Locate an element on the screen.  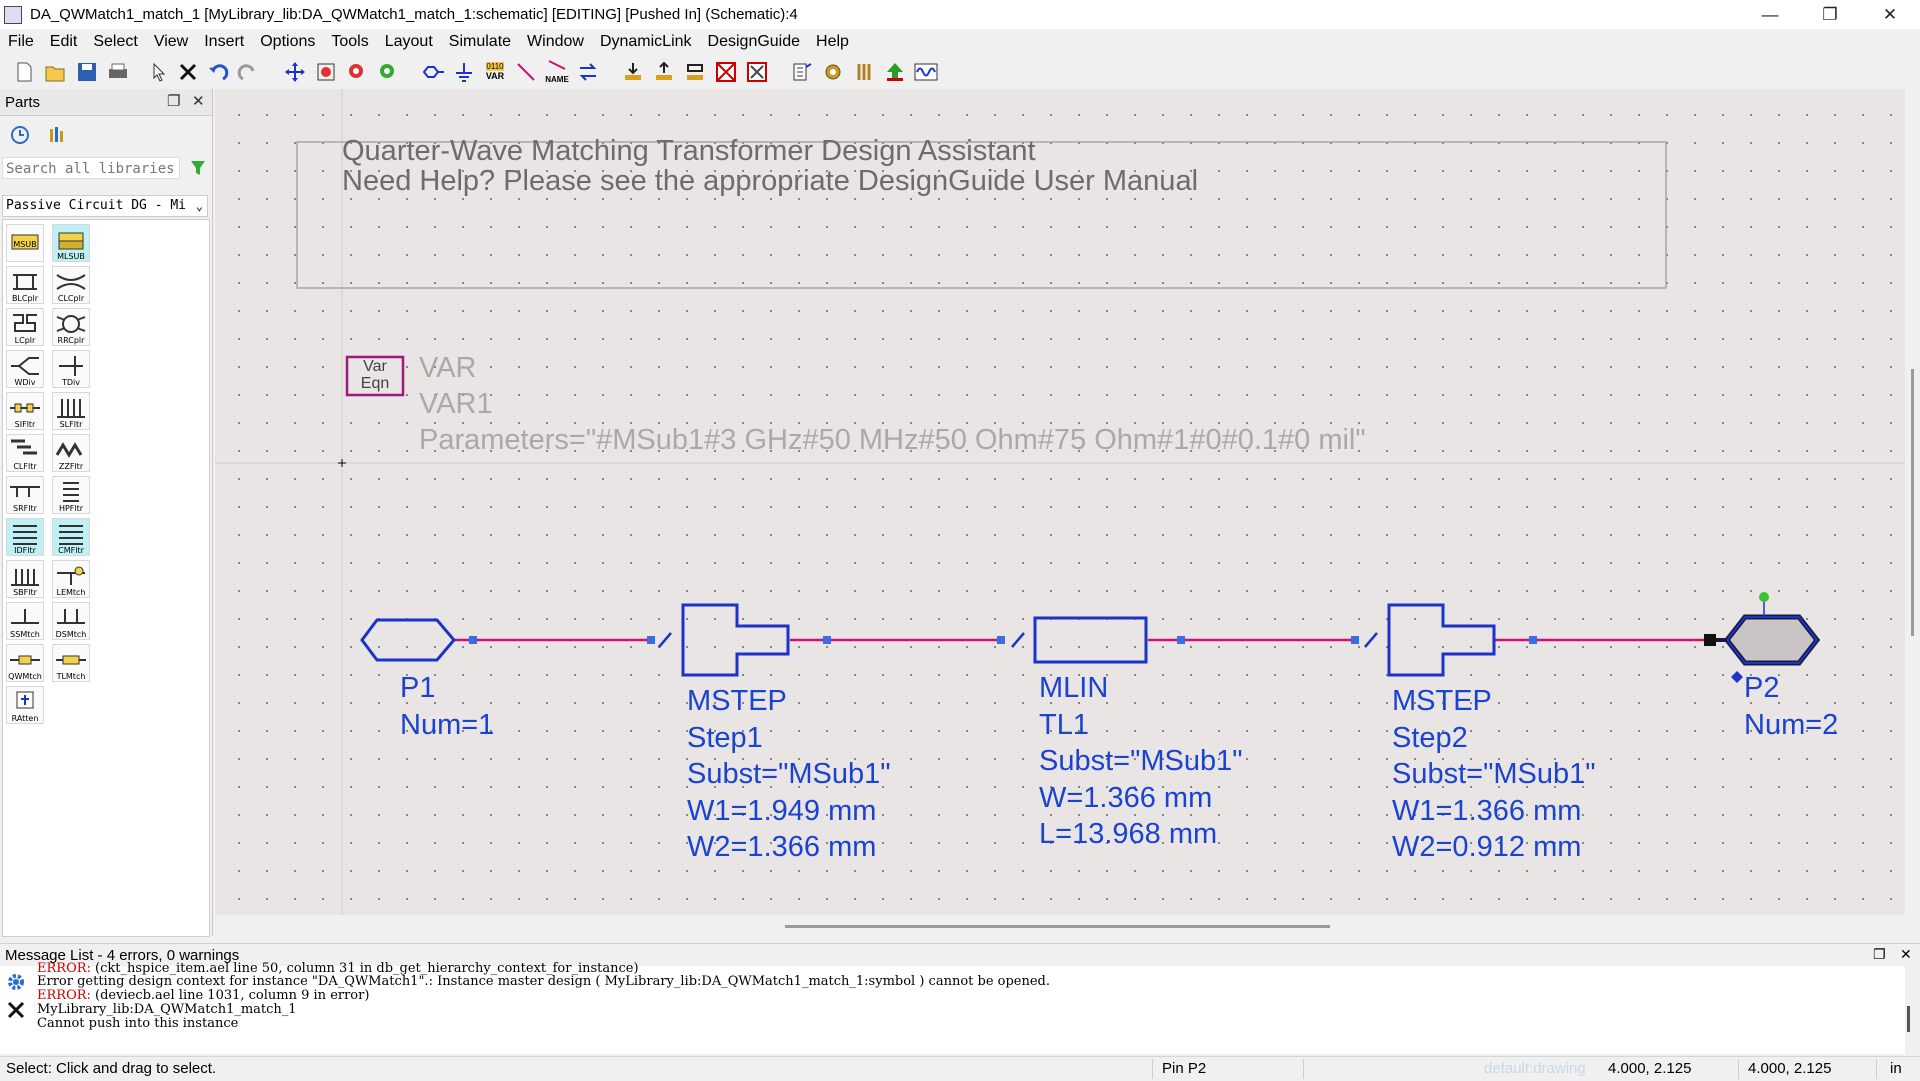
vertical-scroll-thumb is located at coordinates (1912, 502).